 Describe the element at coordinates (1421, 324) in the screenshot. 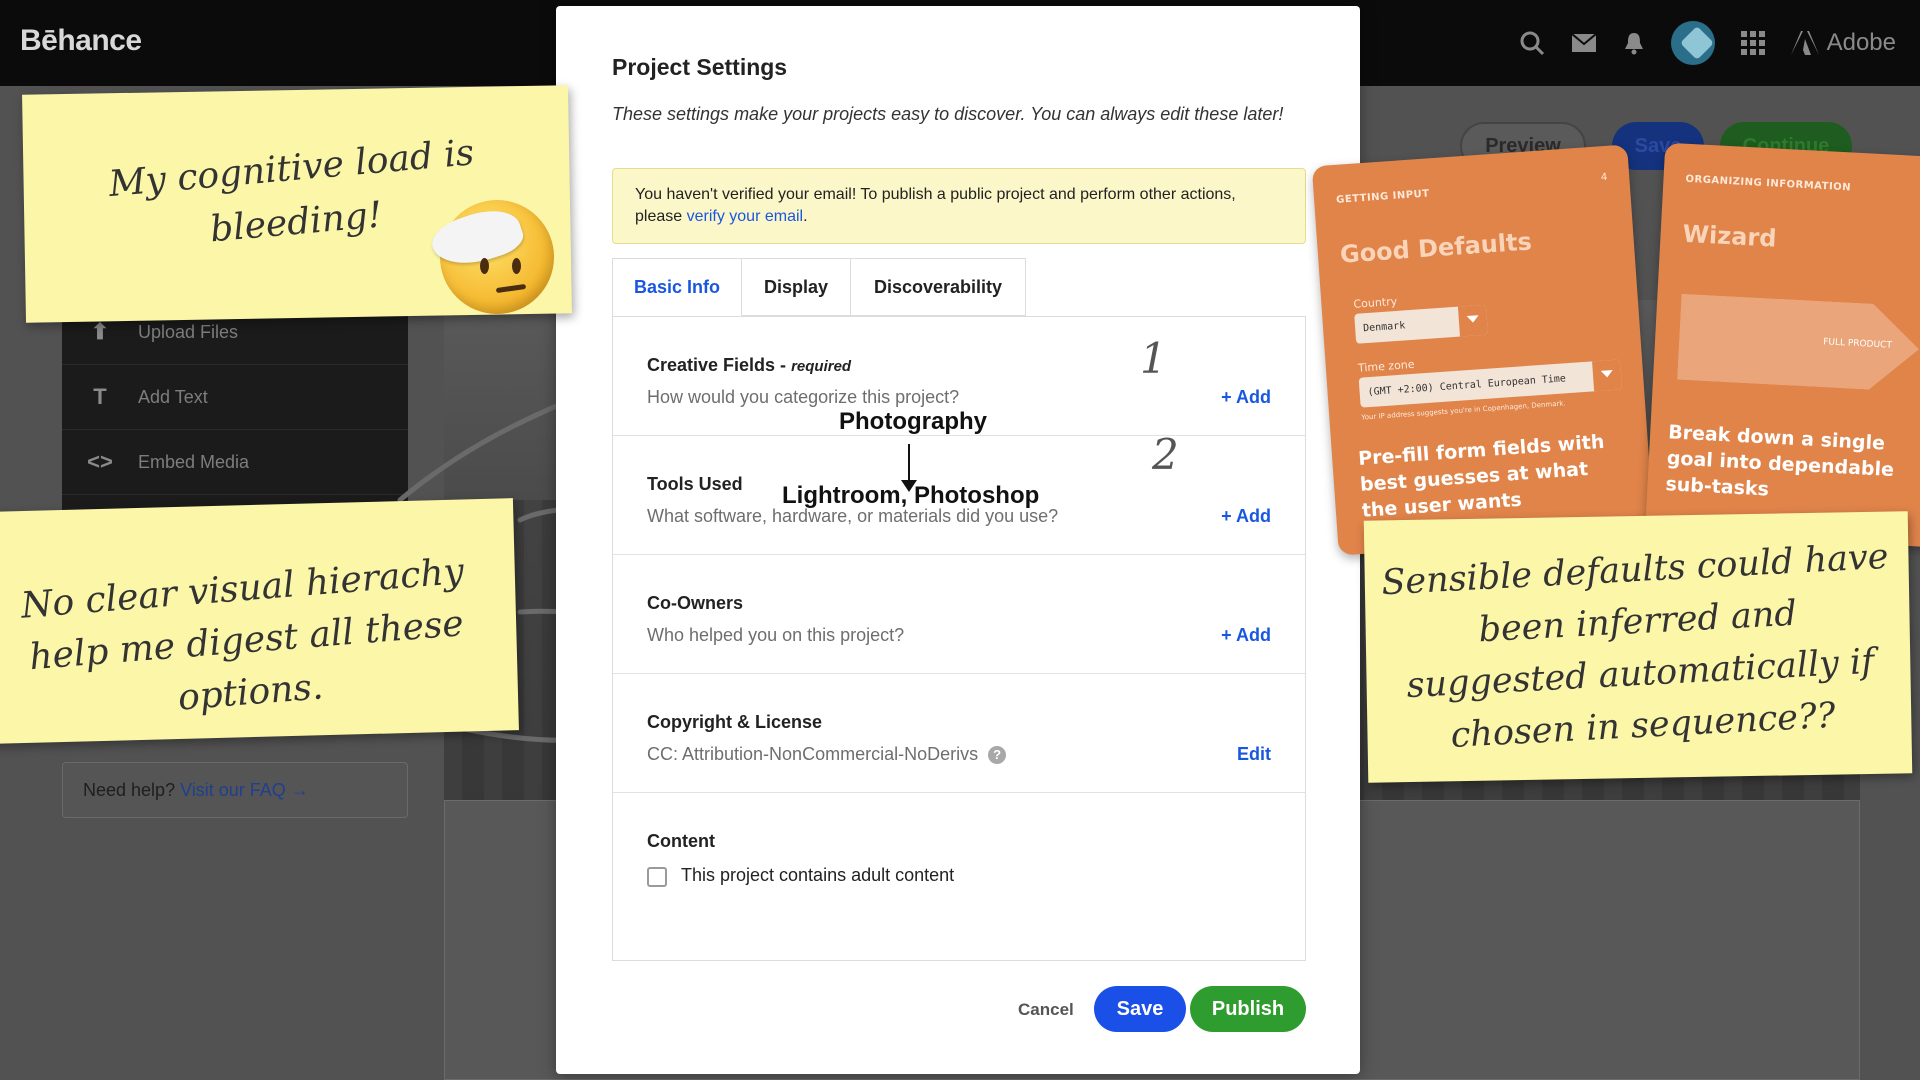

I see `country-field: Denmark` at that location.